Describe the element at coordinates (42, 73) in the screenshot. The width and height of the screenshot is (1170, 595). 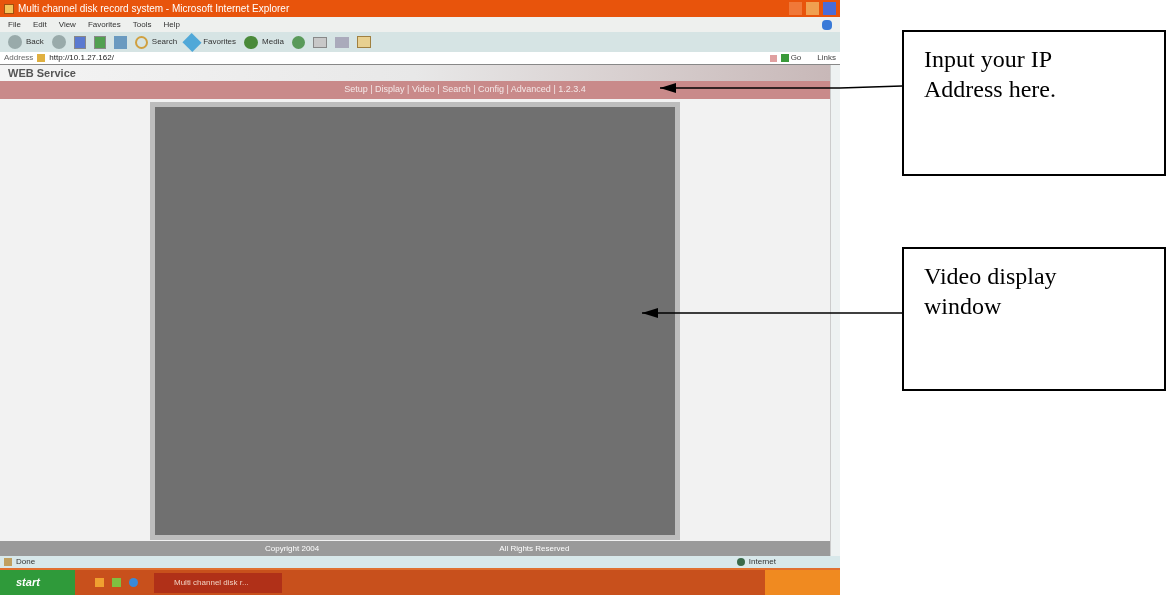
I see `brand-title: WEB Service` at that location.